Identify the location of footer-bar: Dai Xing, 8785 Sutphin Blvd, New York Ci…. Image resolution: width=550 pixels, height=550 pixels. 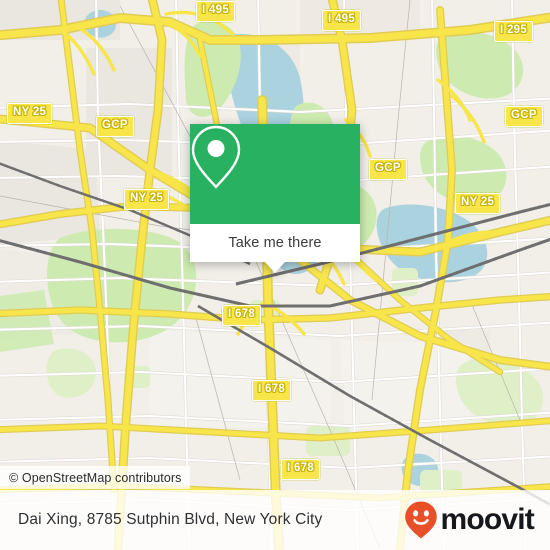
(275, 520).